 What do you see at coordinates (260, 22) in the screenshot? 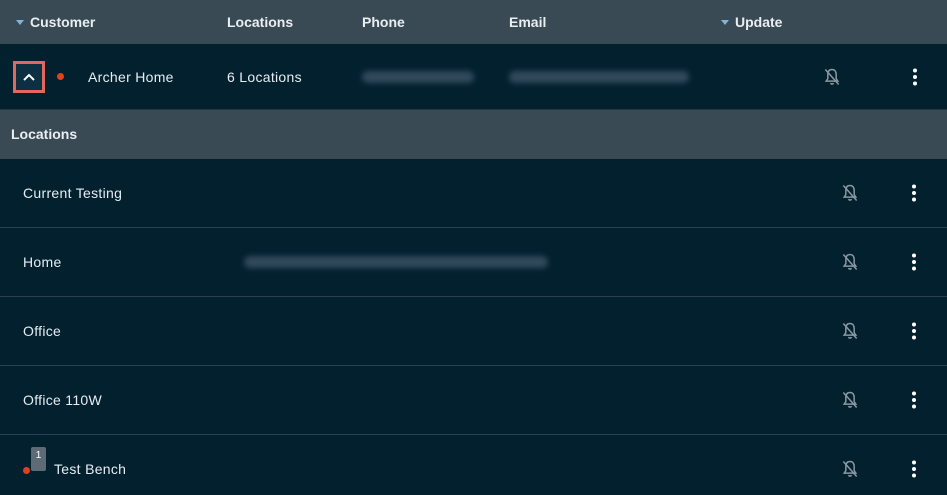
I see `column-header-locations: Locations` at bounding box center [260, 22].